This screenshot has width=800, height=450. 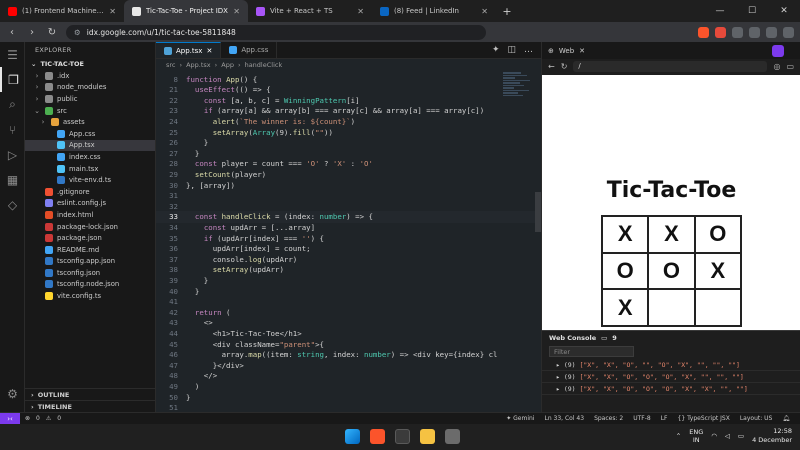 I want to click on file-tree-item: README.md, so click(x=90, y=250).